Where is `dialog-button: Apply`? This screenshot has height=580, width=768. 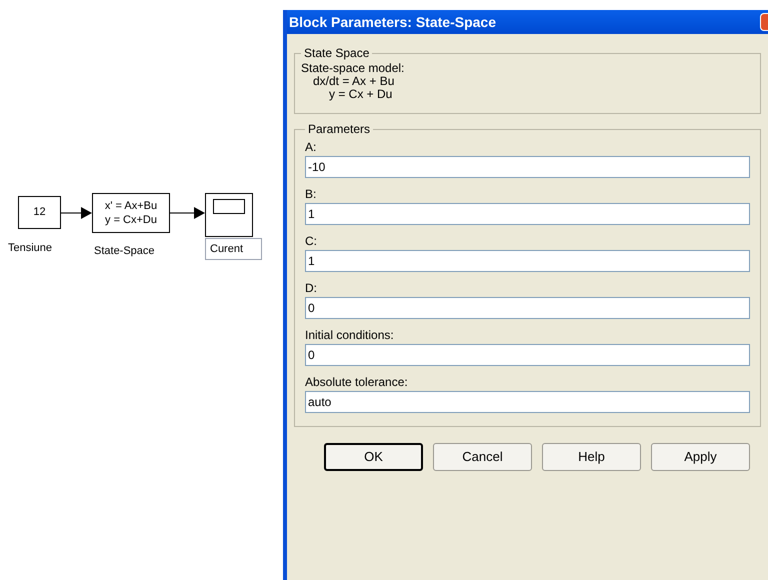 dialog-button: Apply is located at coordinates (700, 457).